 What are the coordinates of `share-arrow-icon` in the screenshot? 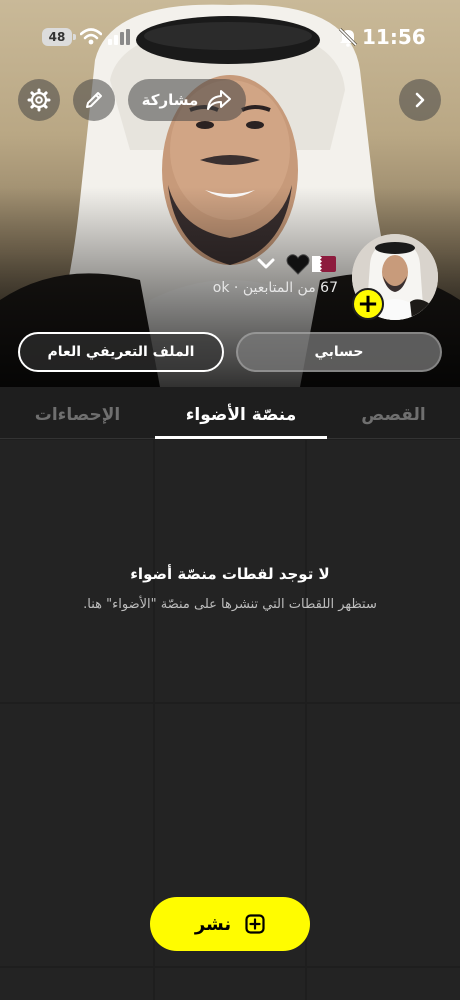 It's located at (219, 100).